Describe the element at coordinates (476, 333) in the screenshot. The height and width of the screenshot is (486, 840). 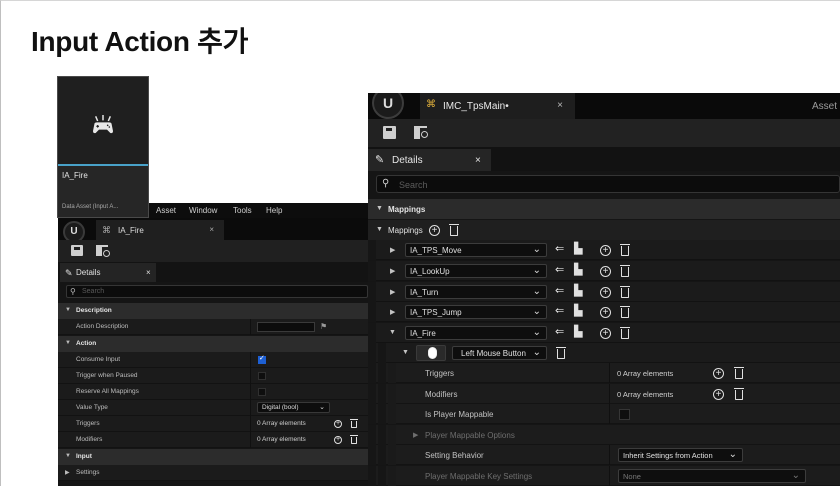
I see `action-dropdown: IA_Fire ⌄` at that location.